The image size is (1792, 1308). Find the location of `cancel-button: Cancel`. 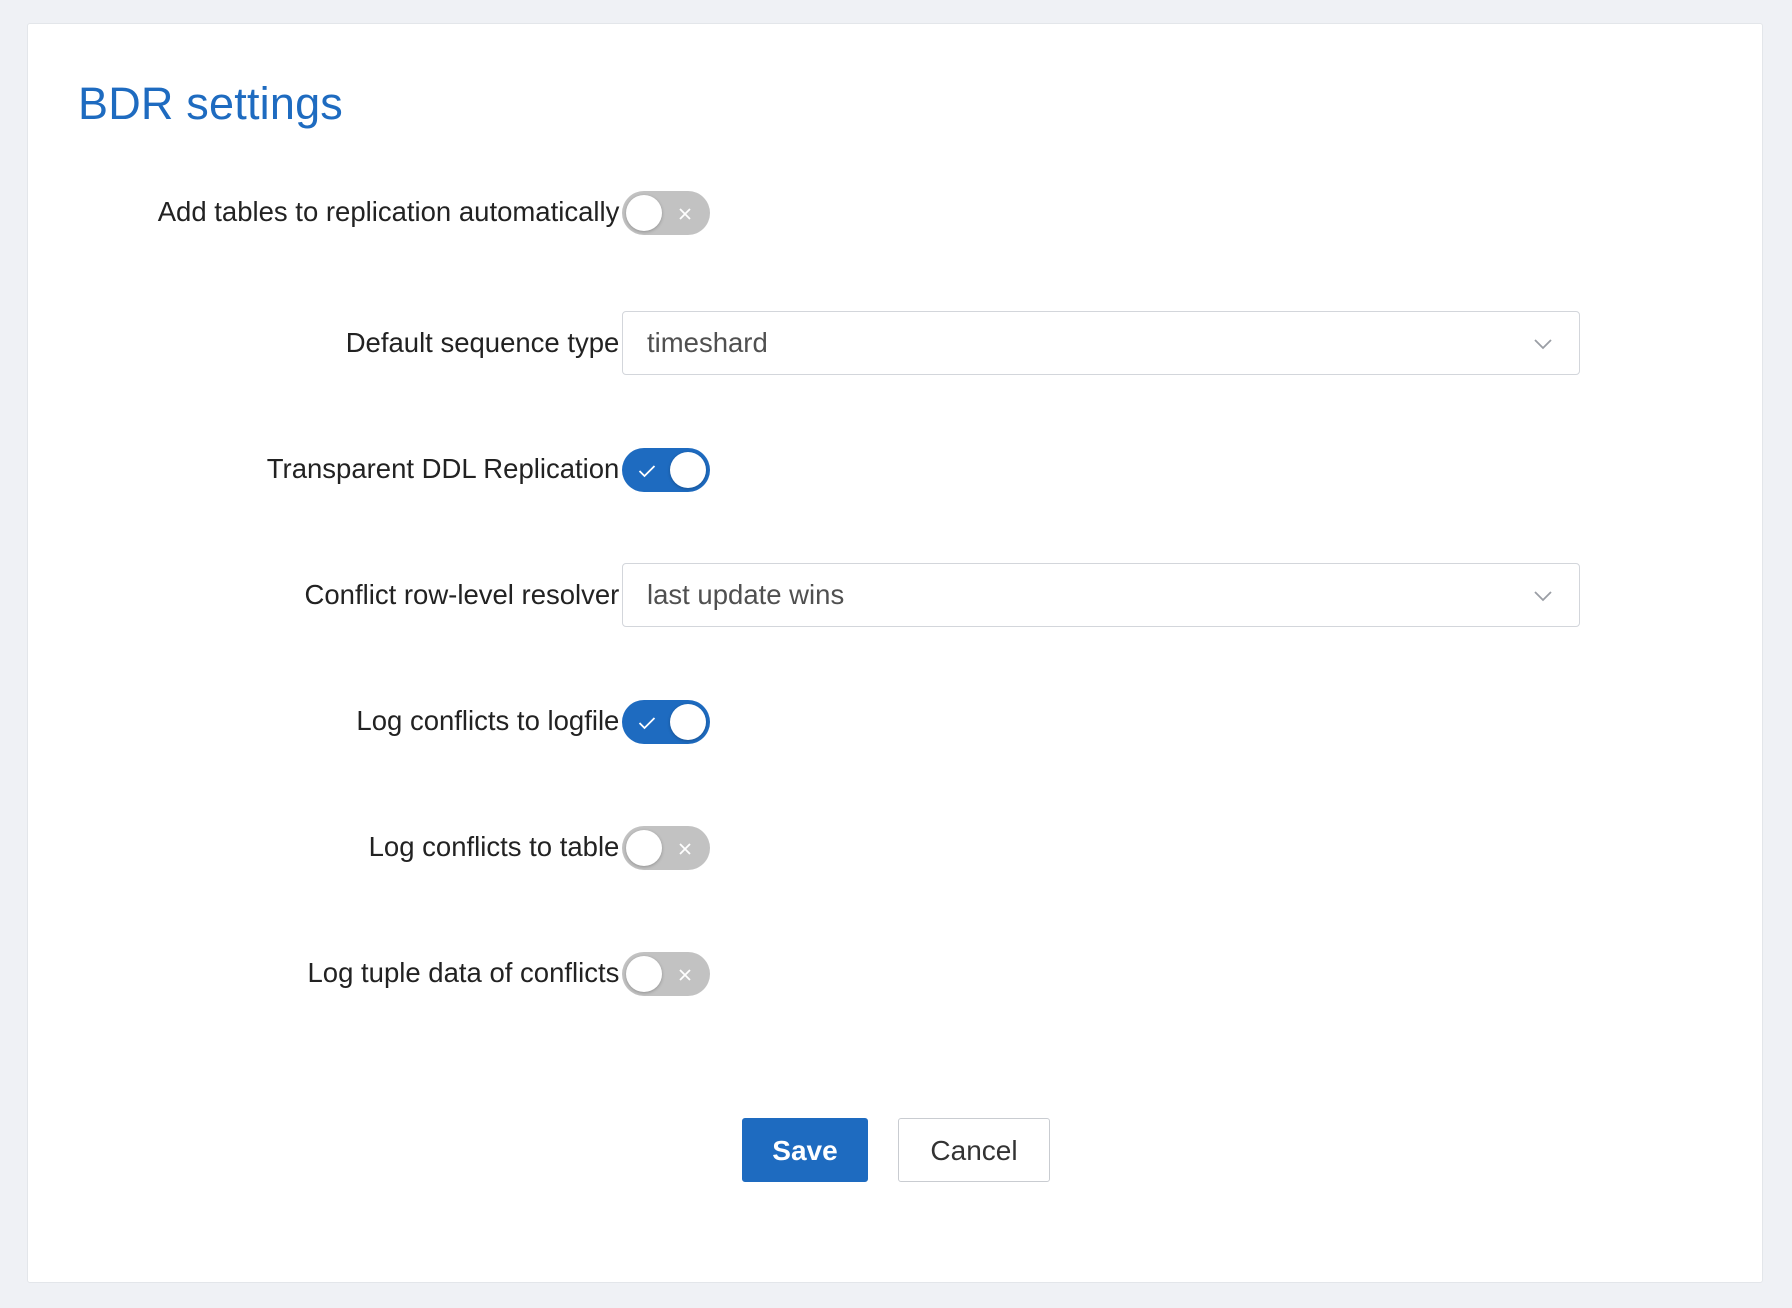

cancel-button: Cancel is located at coordinates (974, 1150).